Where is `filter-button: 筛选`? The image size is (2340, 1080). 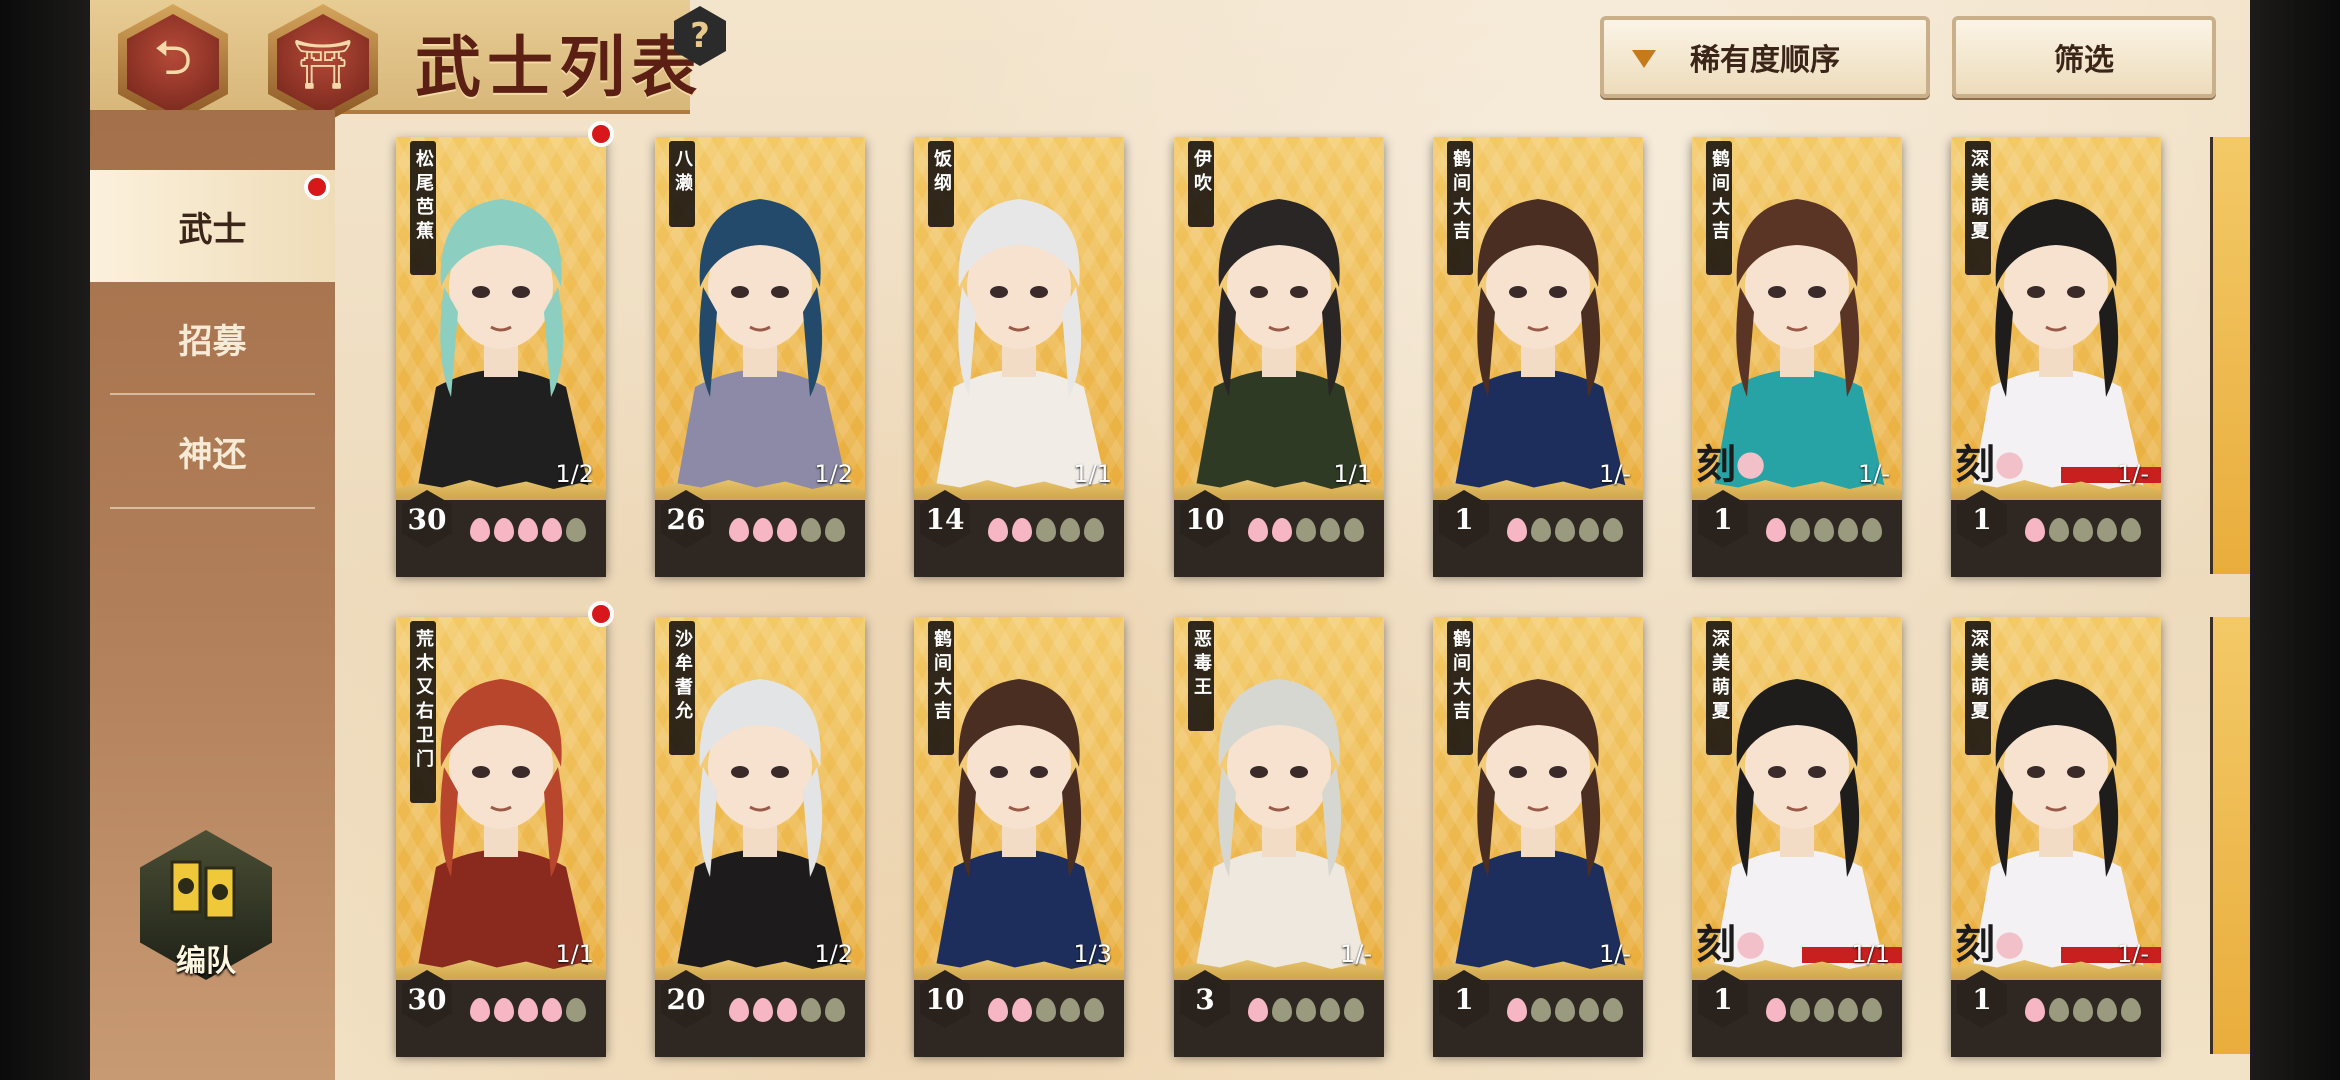
filter-button: 筛选 is located at coordinates (2084, 57).